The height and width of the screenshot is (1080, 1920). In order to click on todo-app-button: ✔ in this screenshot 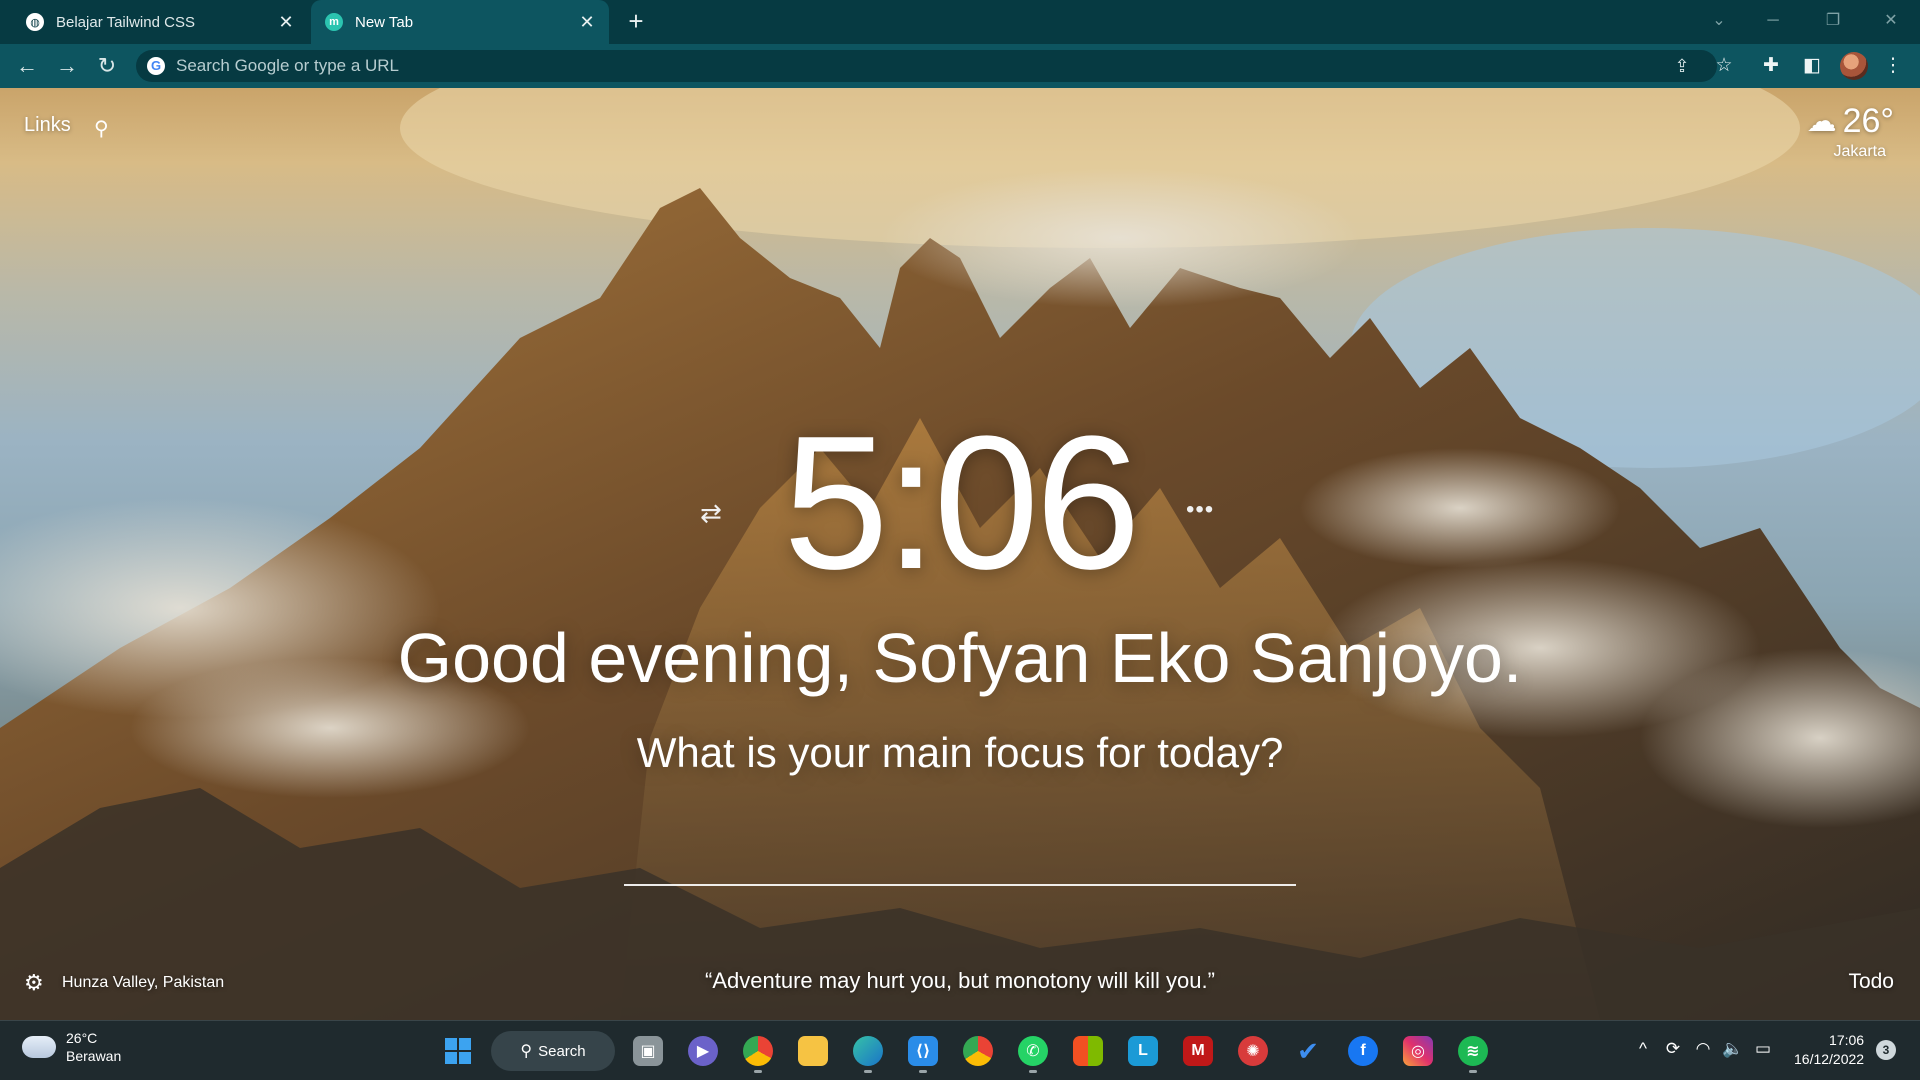, I will do `click(1308, 1051)`.